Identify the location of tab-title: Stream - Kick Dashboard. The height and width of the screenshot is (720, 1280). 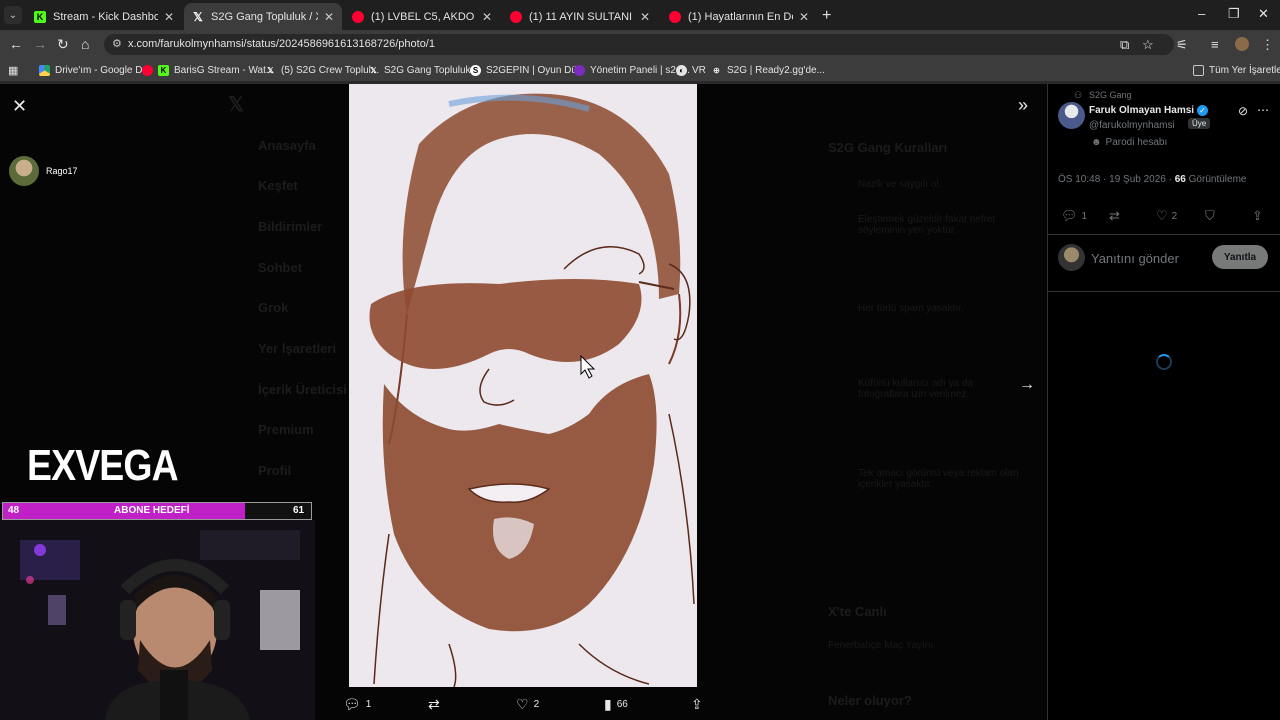
(105, 16).